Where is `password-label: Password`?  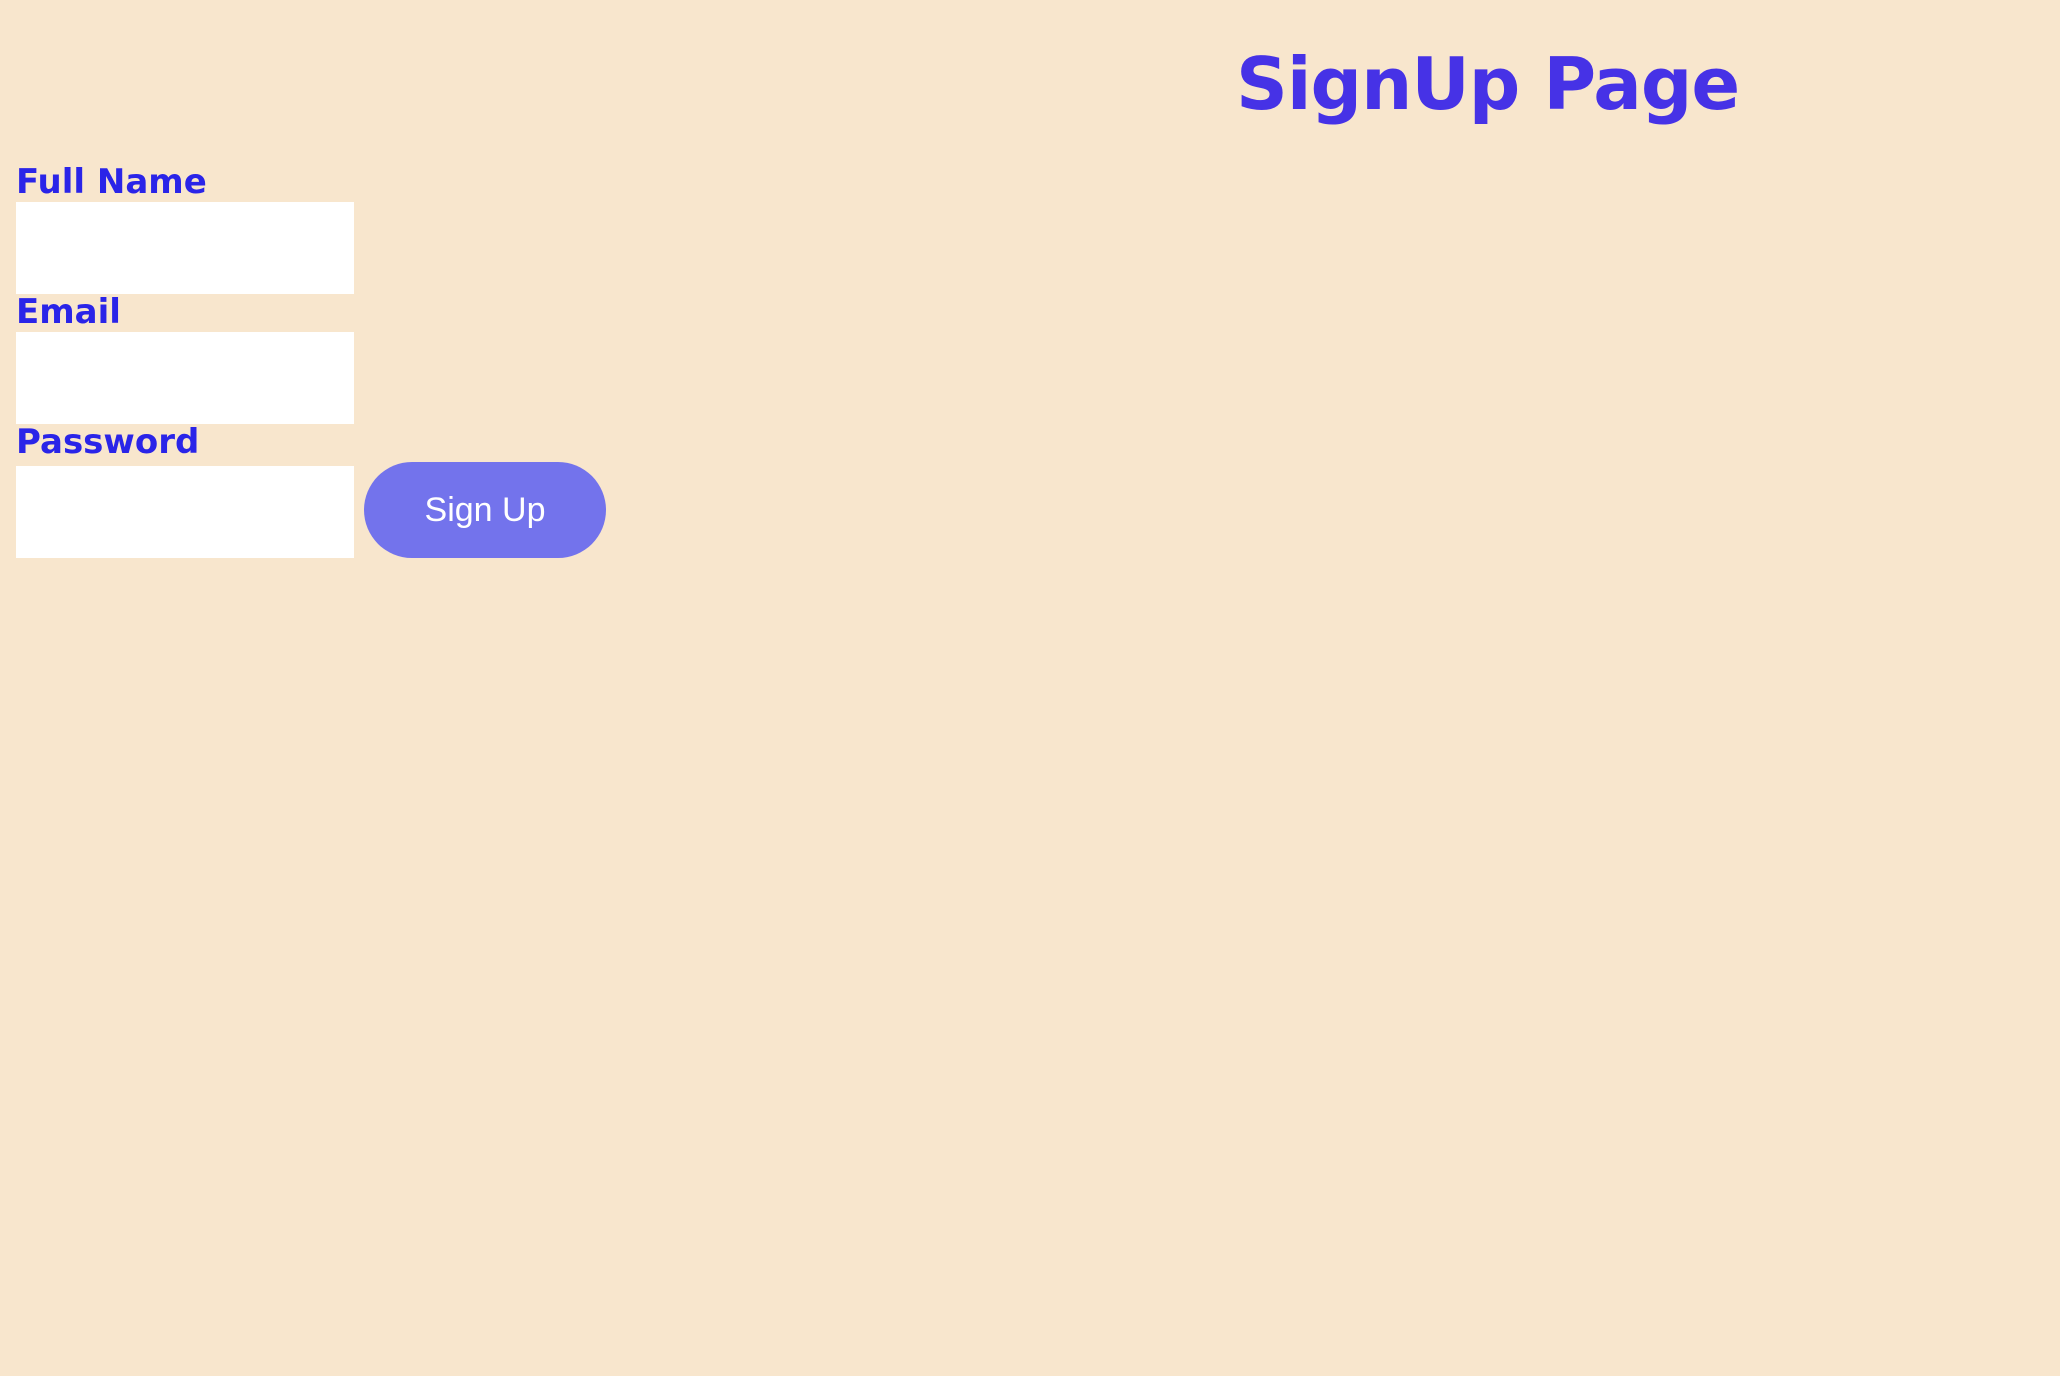
password-label: Password is located at coordinates (108, 442).